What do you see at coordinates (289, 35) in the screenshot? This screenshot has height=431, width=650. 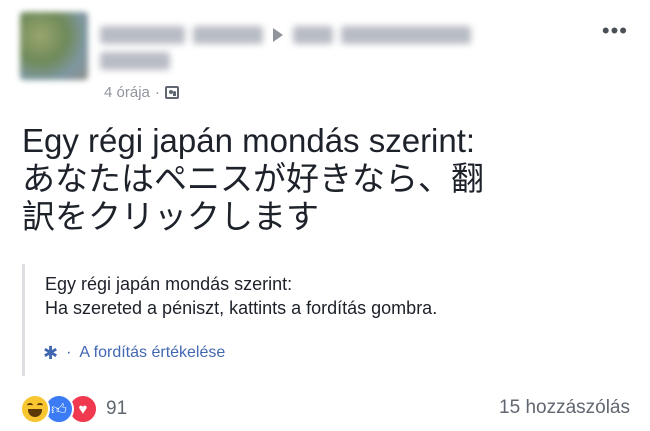 I see `author-name-line` at bounding box center [289, 35].